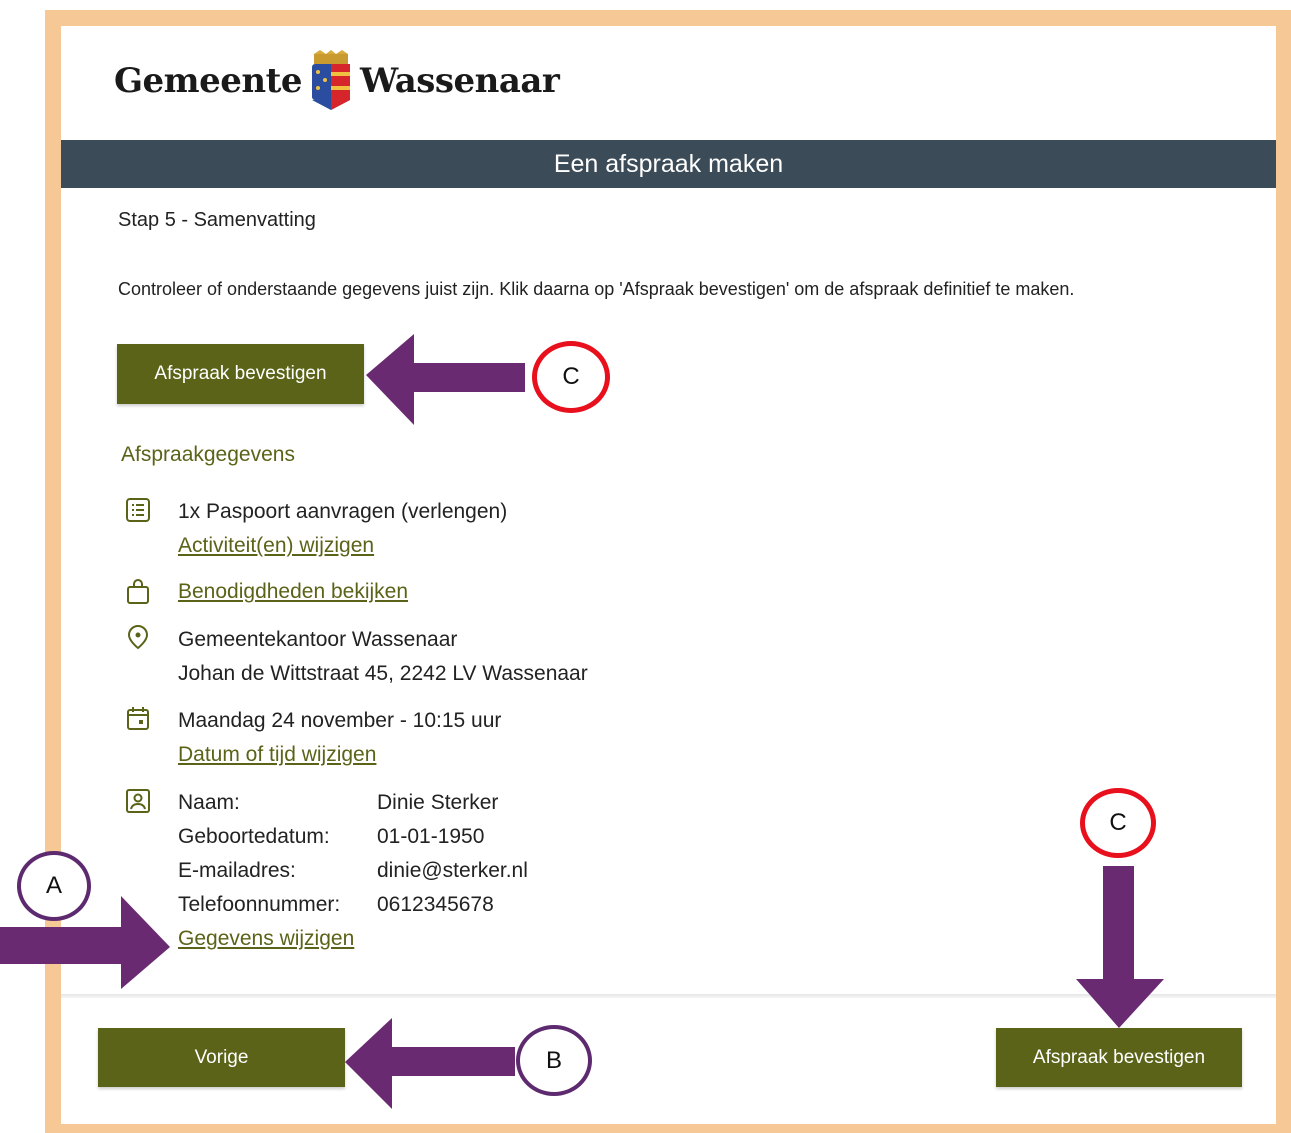  I want to click on frame-top, so click(668, 18).